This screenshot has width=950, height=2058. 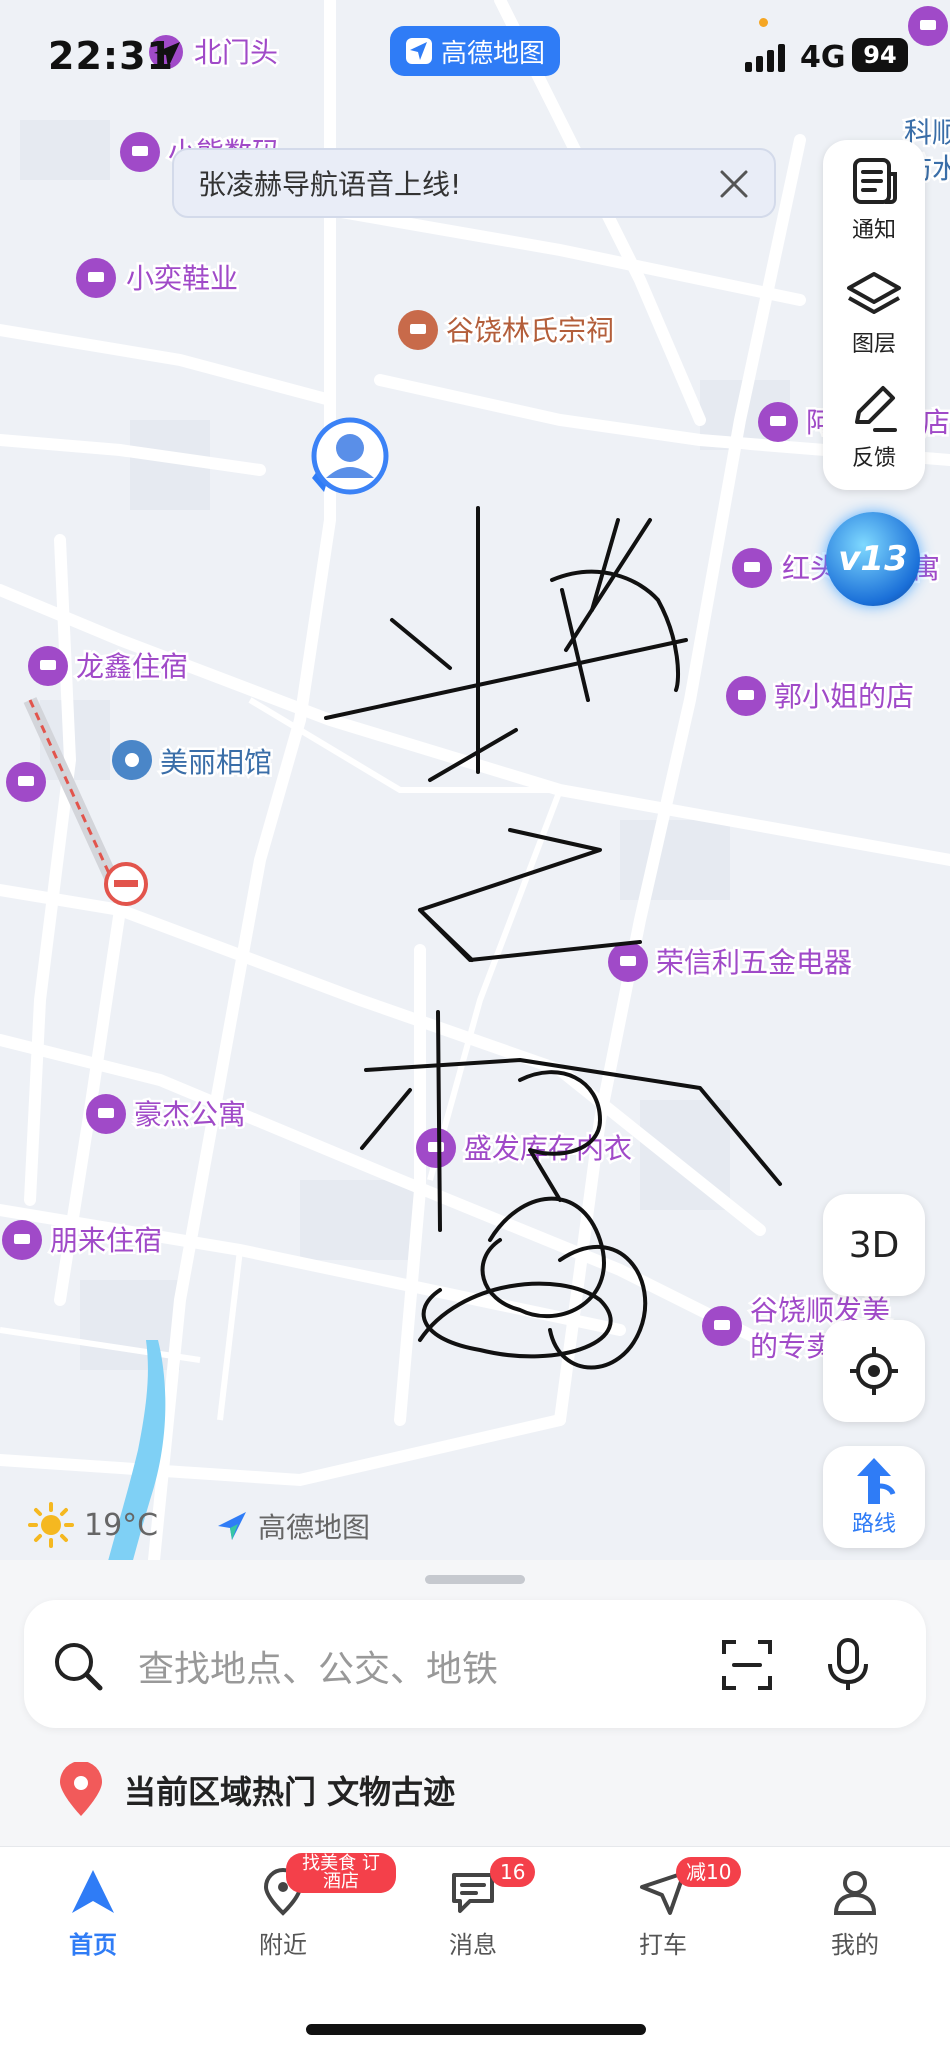 I want to click on battery-indicator: 94, so click(x=880, y=55).